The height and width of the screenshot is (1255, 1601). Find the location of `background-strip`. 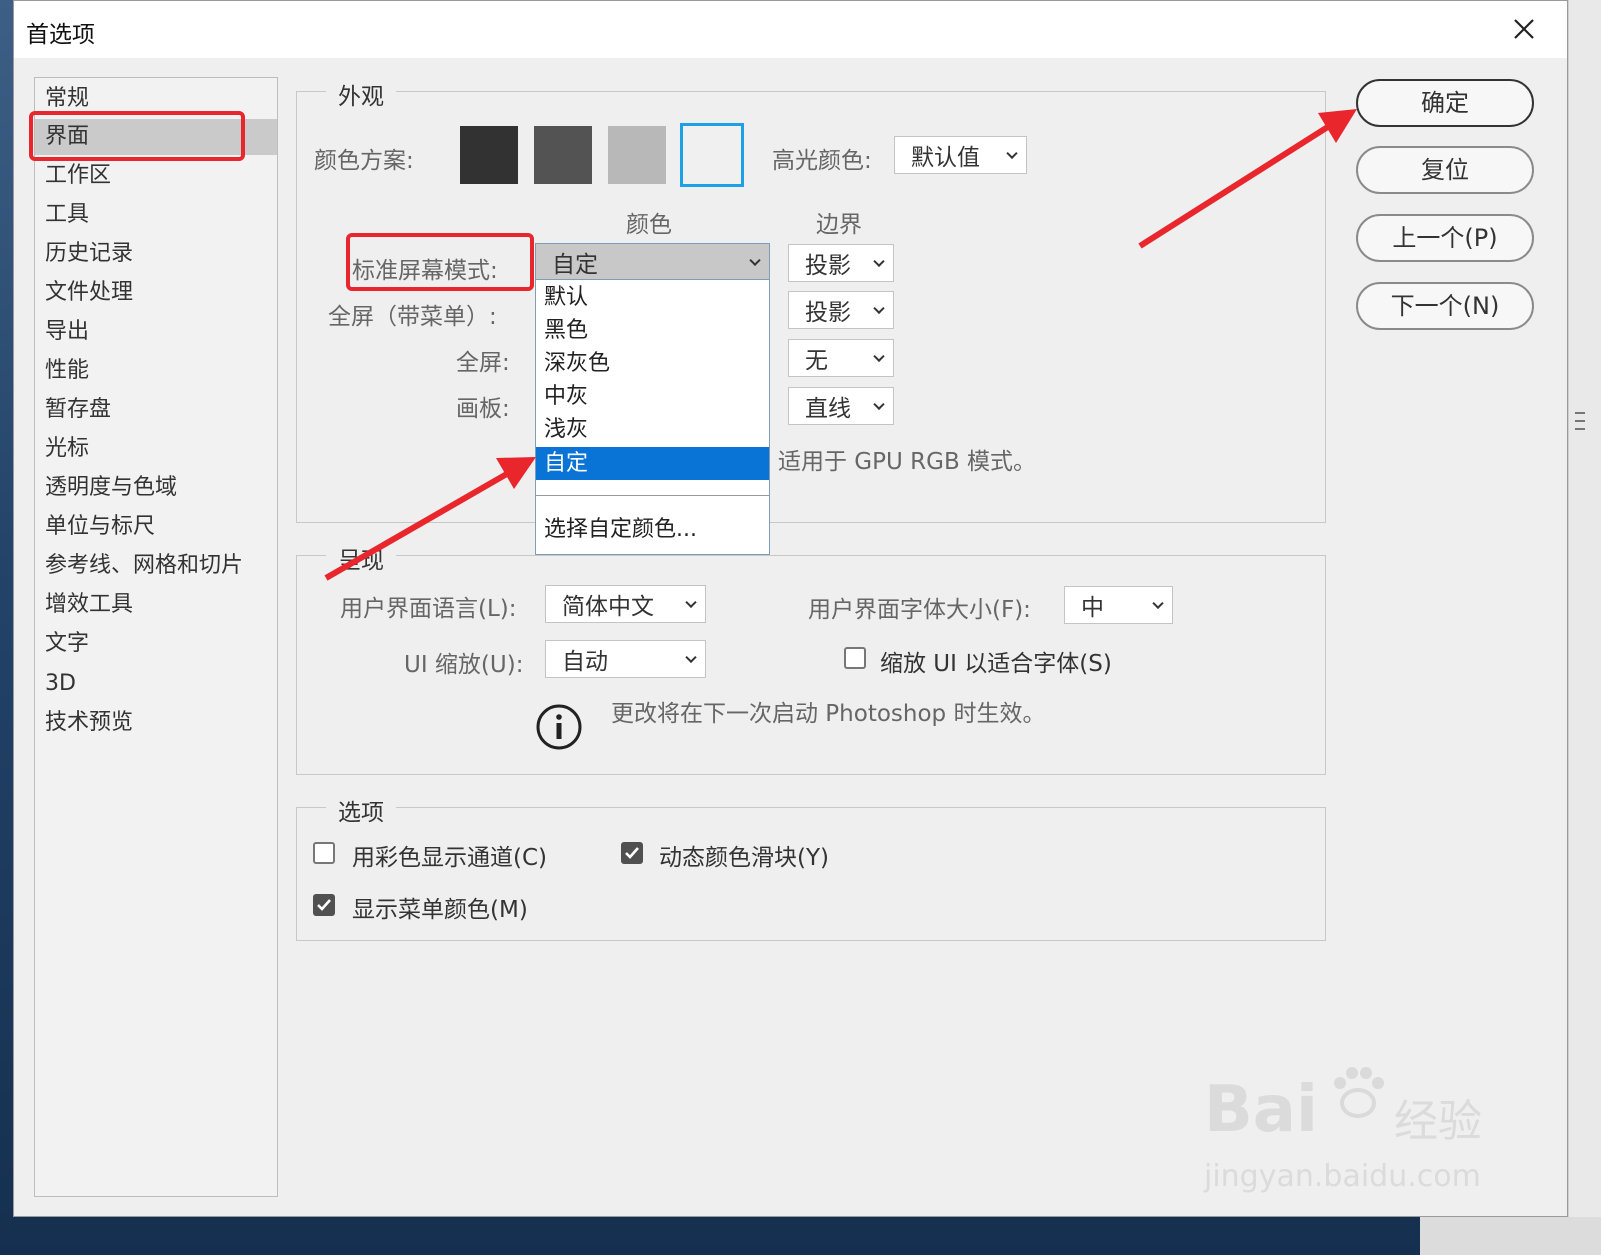

background-strip is located at coordinates (1510, 1236).